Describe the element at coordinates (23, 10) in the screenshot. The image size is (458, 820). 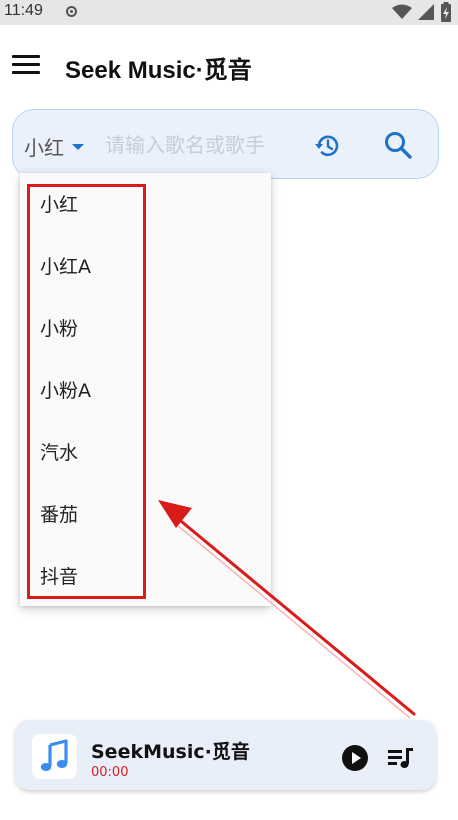
I see `status-time: 11:49` at that location.